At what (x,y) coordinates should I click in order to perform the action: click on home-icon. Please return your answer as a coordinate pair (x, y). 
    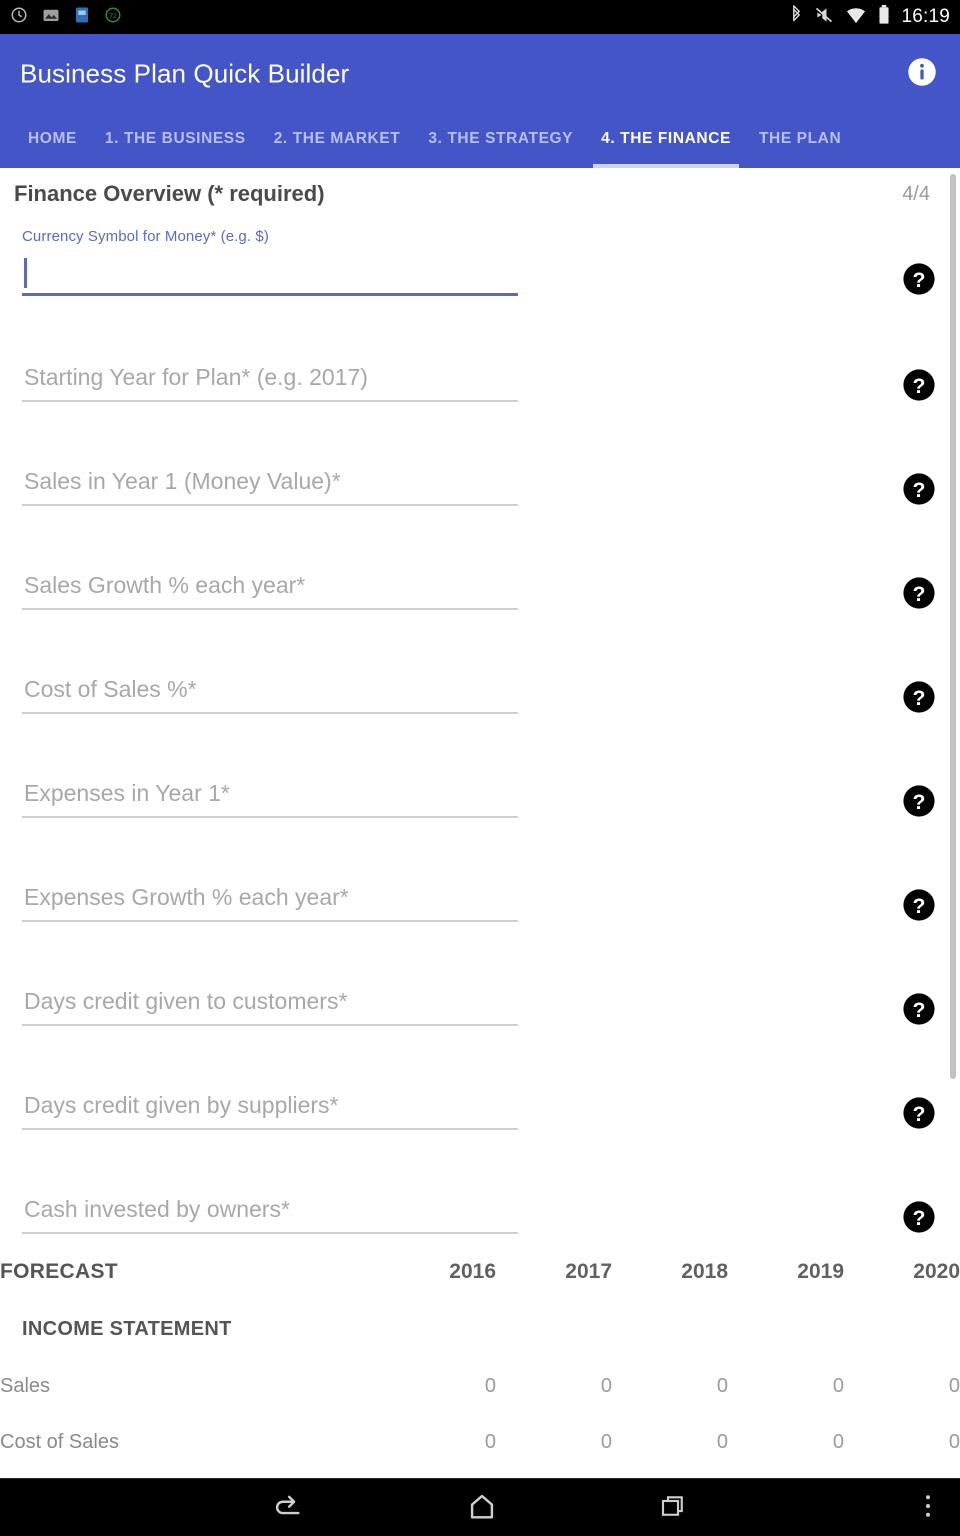
    Looking at the image, I should click on (482, 1508).